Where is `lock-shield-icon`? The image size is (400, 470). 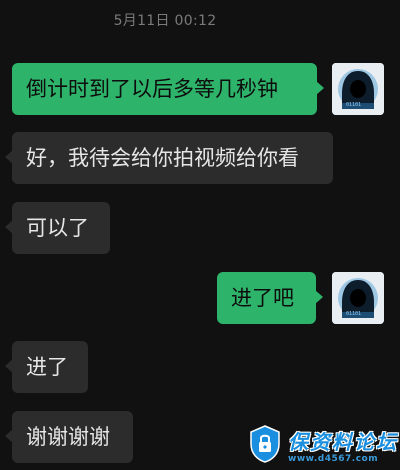 lock-shield-icon is located at coordinates (265, 444).